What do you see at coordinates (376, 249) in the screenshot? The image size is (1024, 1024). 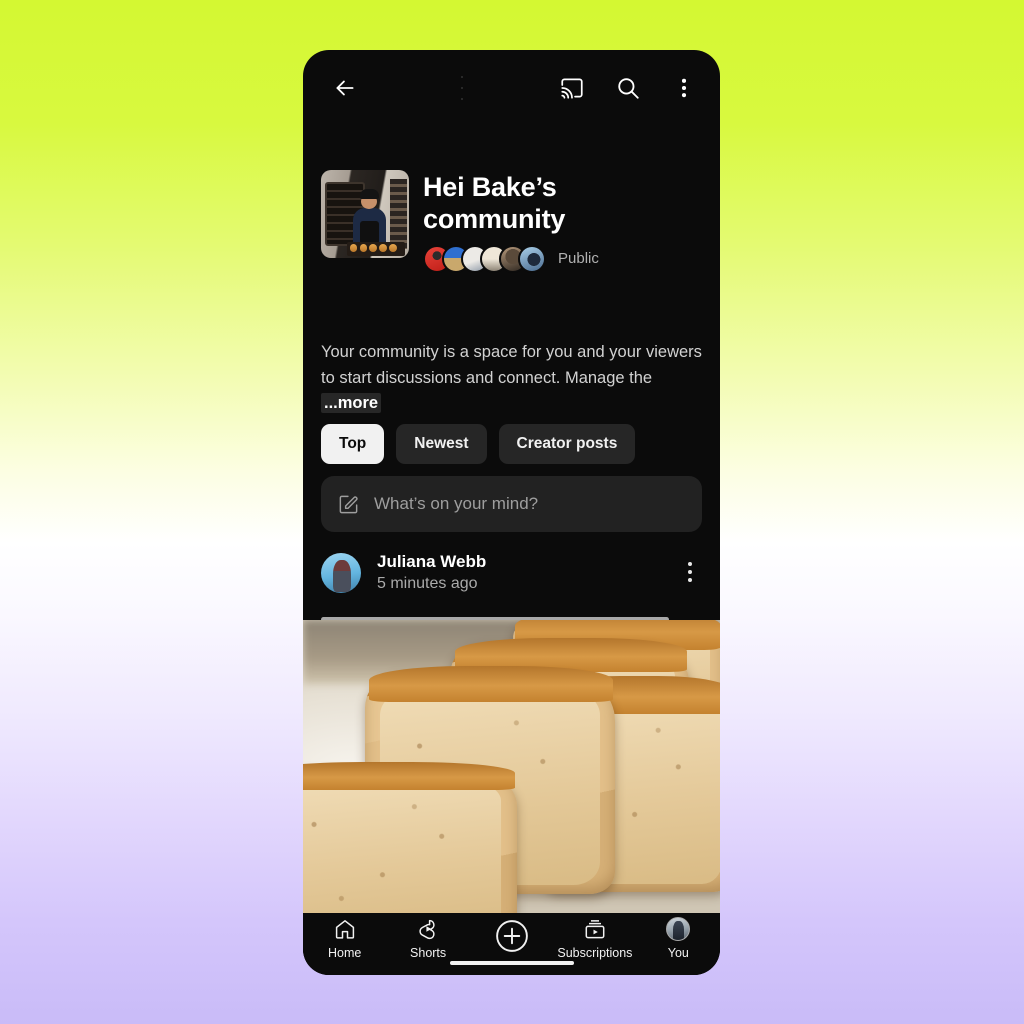 I see `thumbnail-bread-tray` at bounding box center [376, 249].